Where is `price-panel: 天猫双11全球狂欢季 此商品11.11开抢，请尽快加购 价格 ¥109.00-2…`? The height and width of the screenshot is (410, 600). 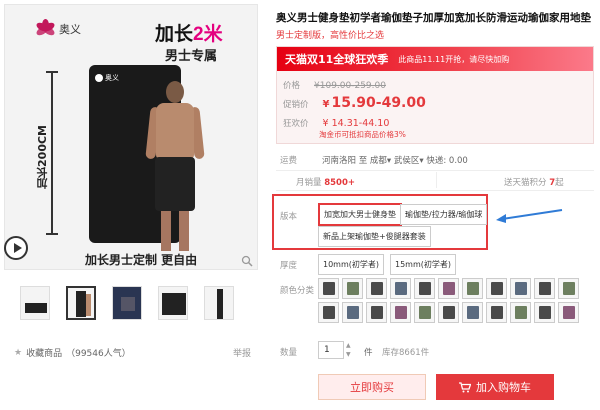 price-panel: 天猫双11全球狂欢季 此商品11.11开抢，请尽快加购 价格 ¥109.00-2… is located at coordinates (435, 95).